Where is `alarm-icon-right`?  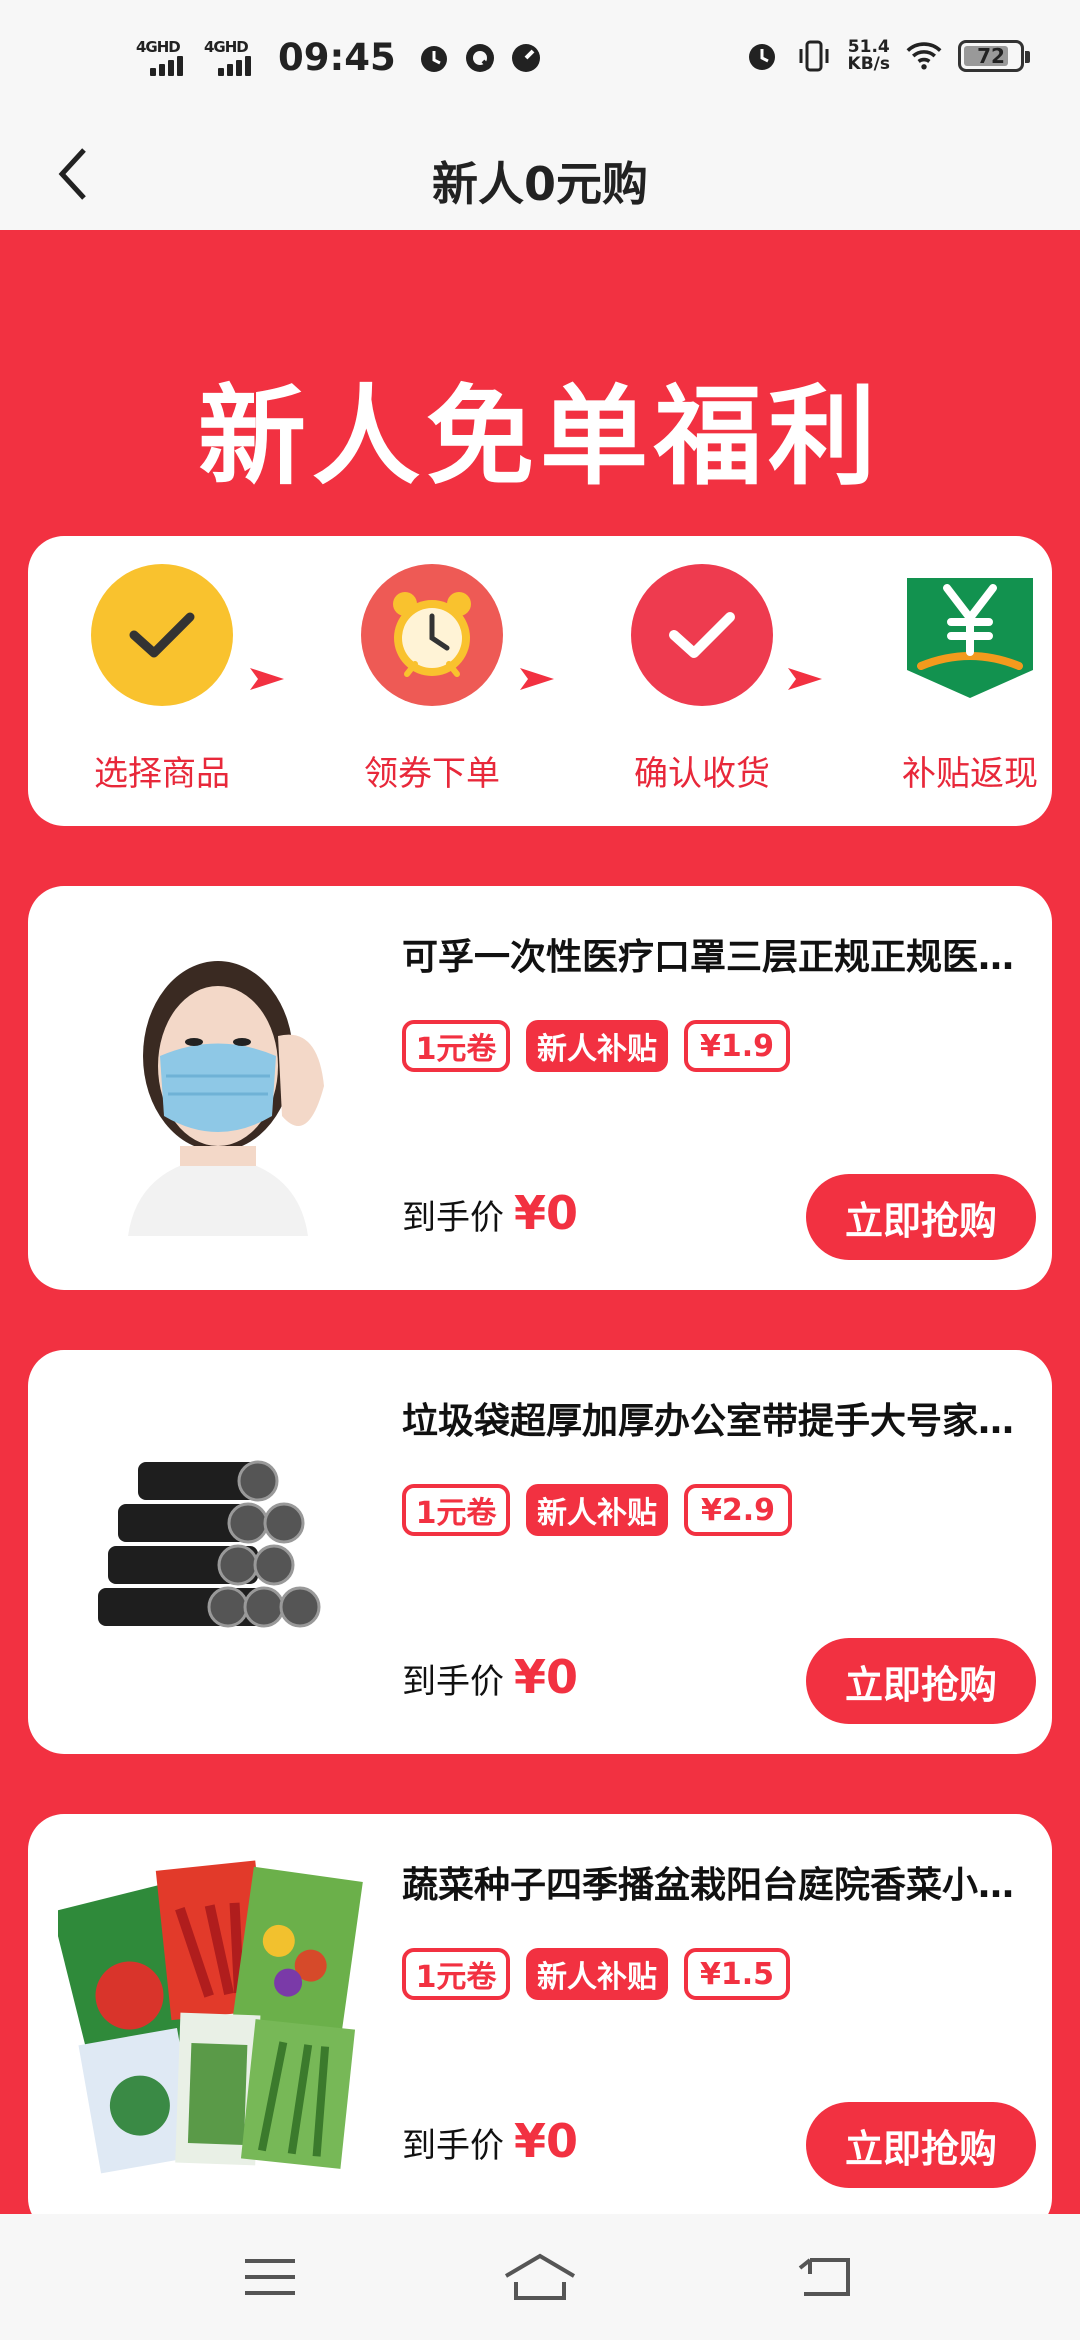
alarm-icon-right is located at coordinates (761, 57).